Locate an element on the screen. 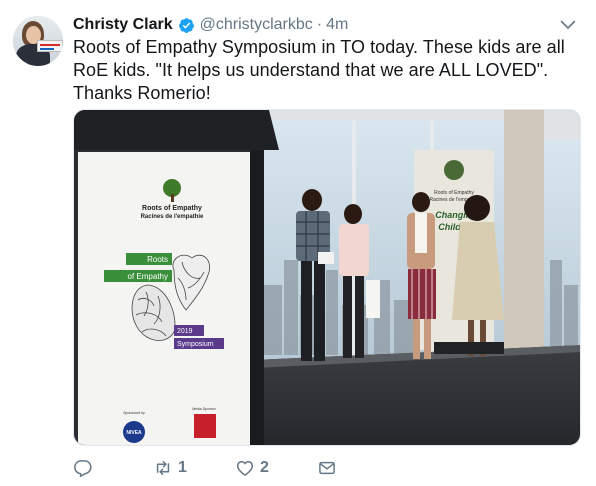 The width and height of the screenshot is (596, 486). back-banner-line1: Roots of Empathy is located at coordinates (454, 193).